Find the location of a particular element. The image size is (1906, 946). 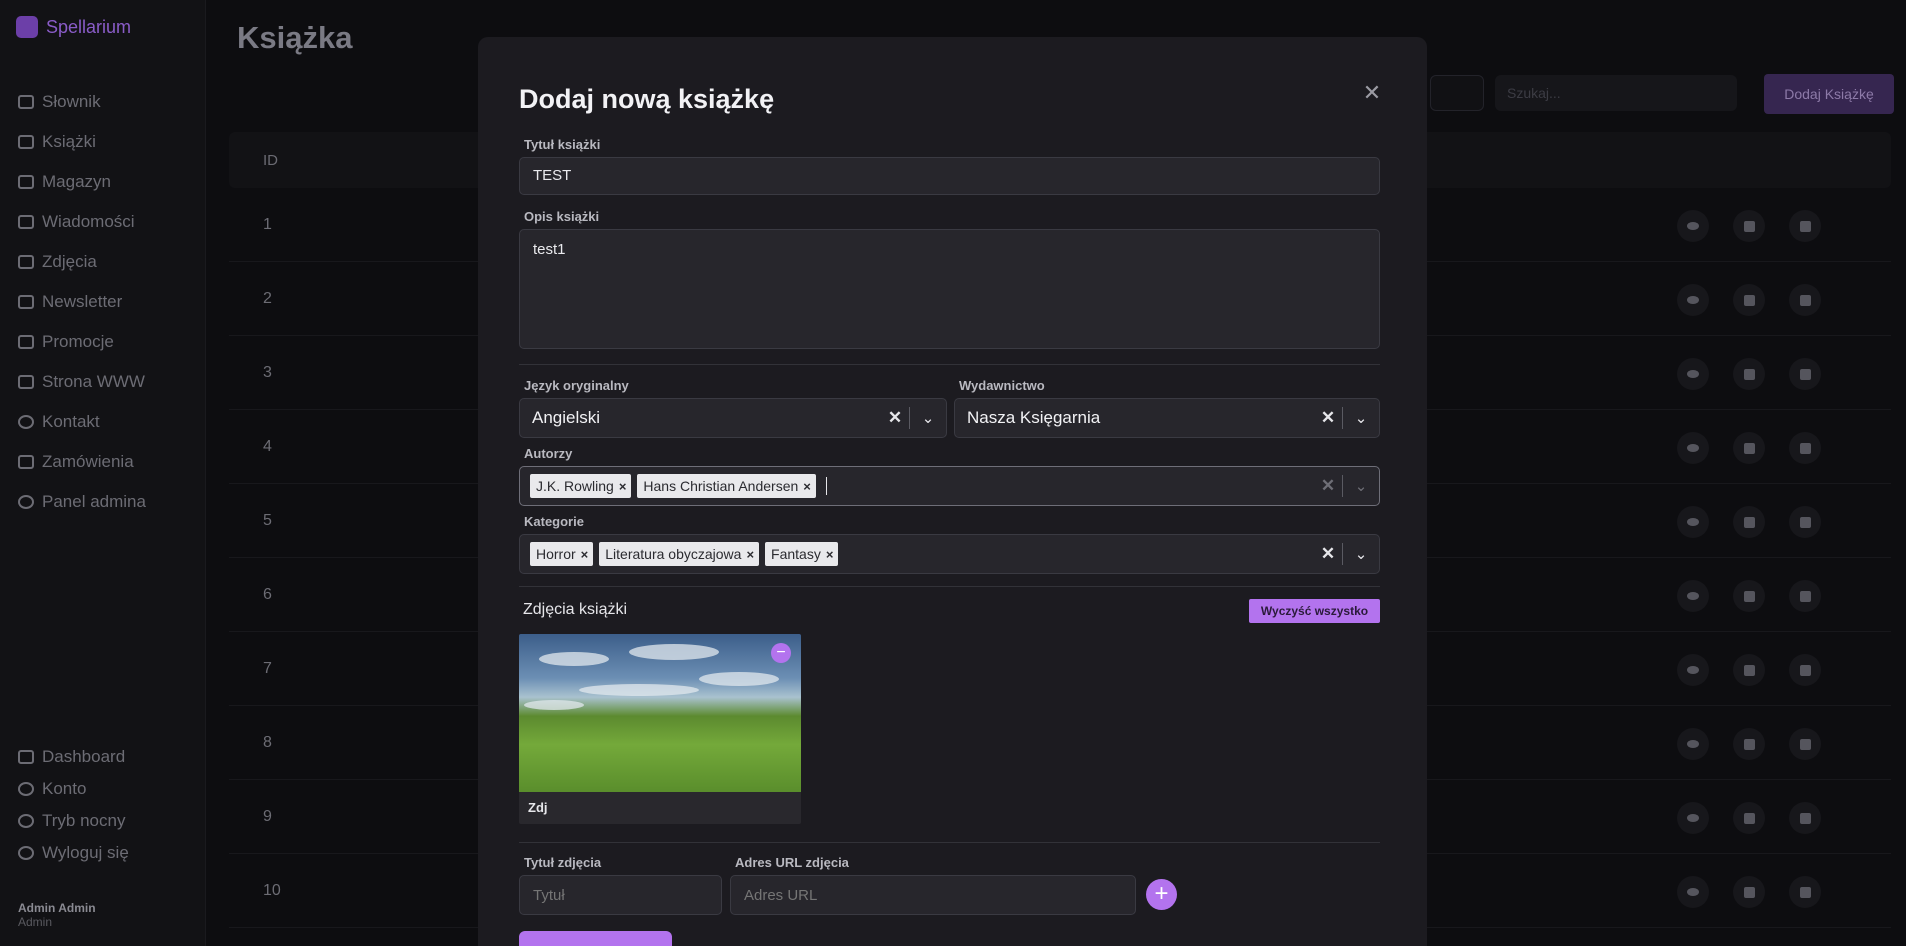

sidebar-item-wyloguj: Wyloguj się is located at coordinates (73, 853).